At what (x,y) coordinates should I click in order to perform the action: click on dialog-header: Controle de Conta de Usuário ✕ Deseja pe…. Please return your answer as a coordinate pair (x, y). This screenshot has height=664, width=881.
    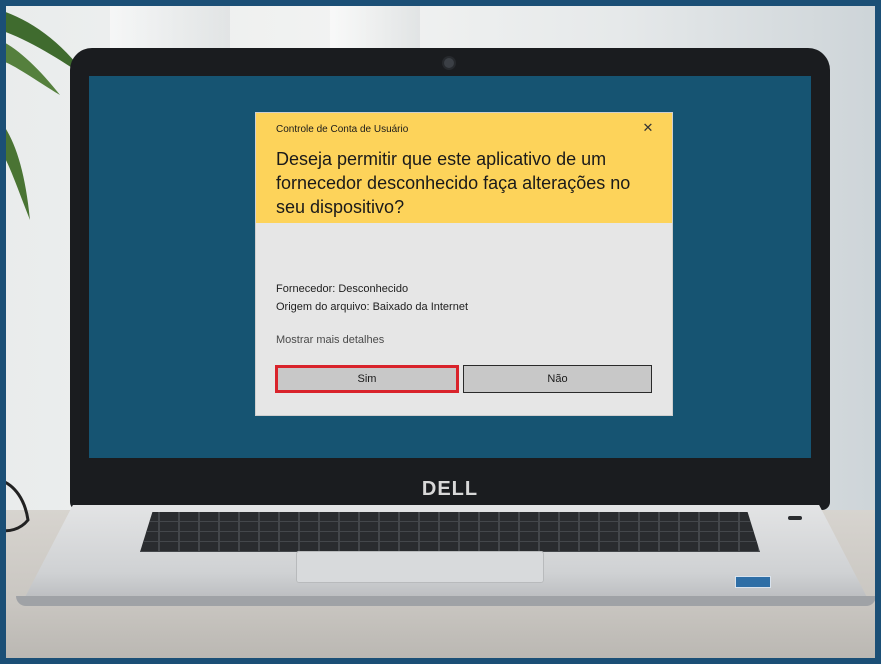
    Looking at the image, I should click on (464, 168).